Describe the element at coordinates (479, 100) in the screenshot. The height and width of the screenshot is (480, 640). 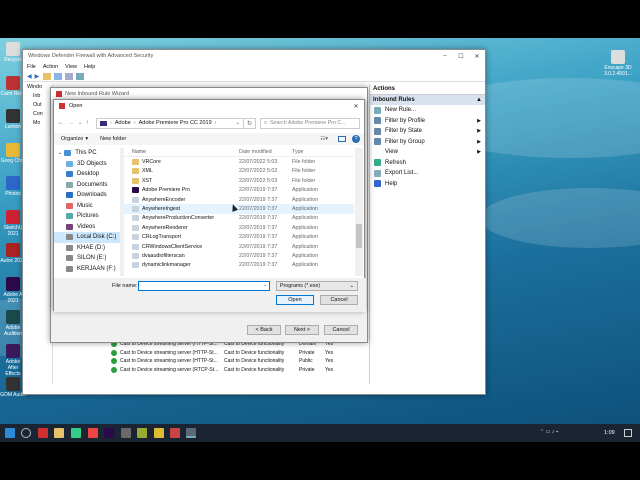
I see `collapse-arrow-icon: ▲` at that location.